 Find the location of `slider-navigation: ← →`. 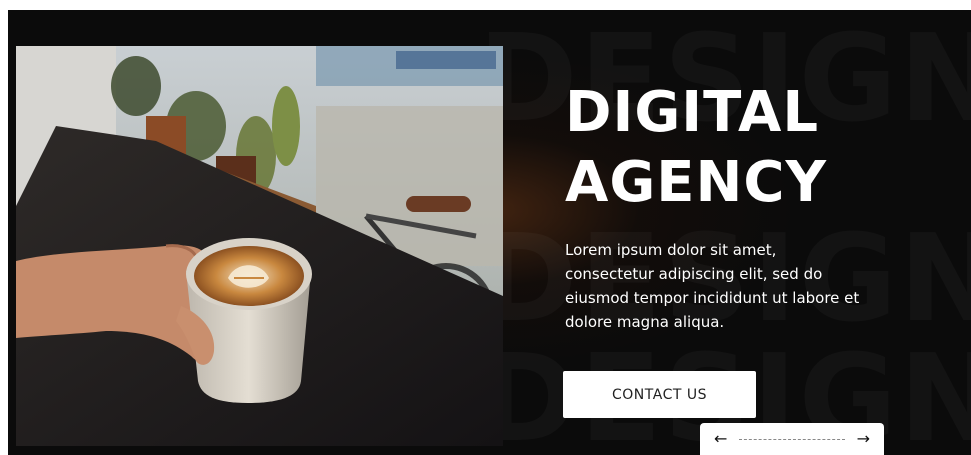

slider-navigation: ← → is located at coordinates (792, 439).